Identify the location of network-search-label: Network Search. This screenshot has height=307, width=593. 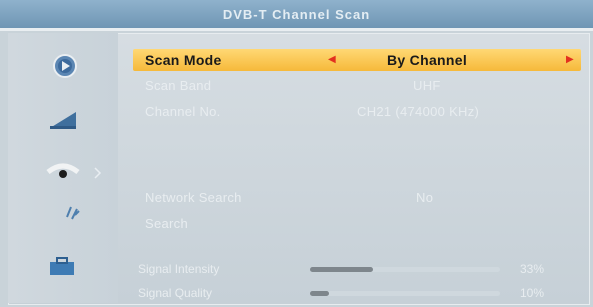
(193, 197).